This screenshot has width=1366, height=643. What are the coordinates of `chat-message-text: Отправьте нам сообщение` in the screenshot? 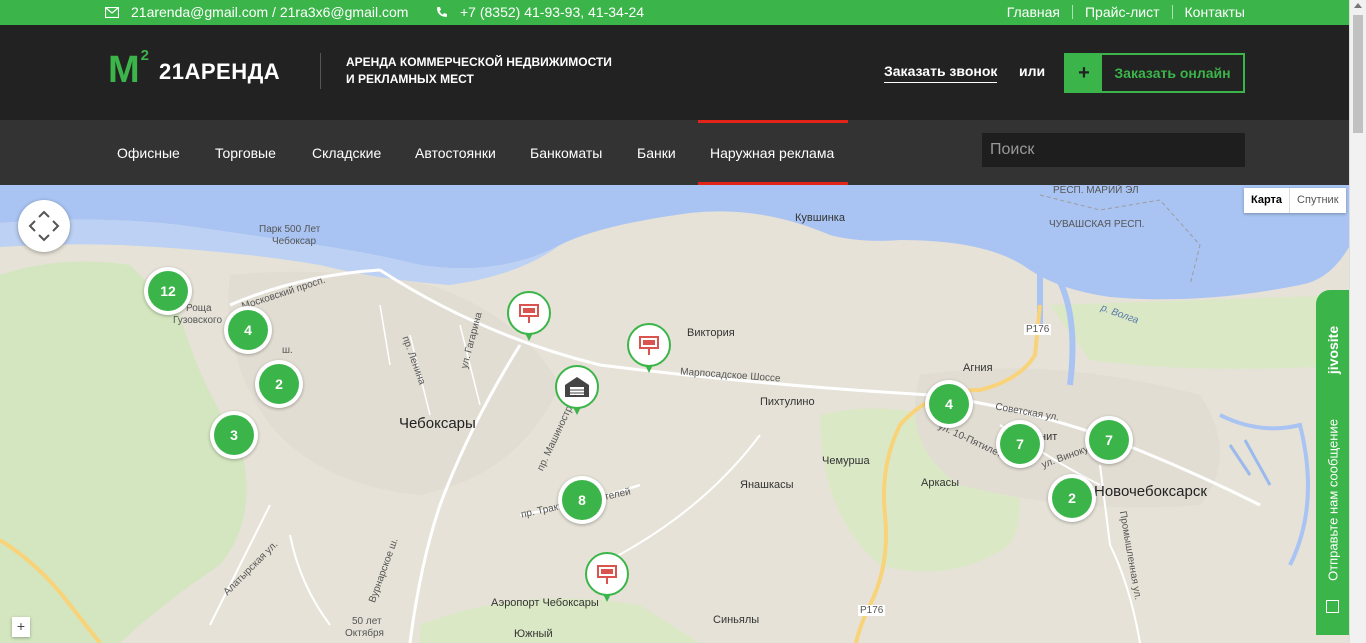 It's located at (1332, 500).